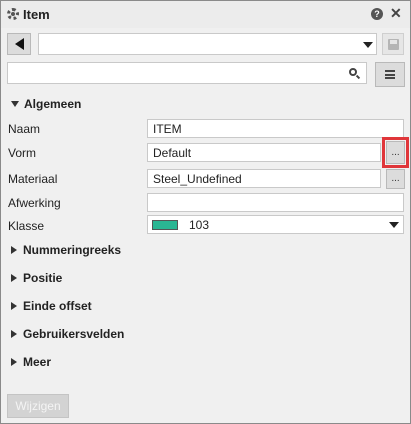  I want to click on class-dropdown: 103, so click(275, 224).